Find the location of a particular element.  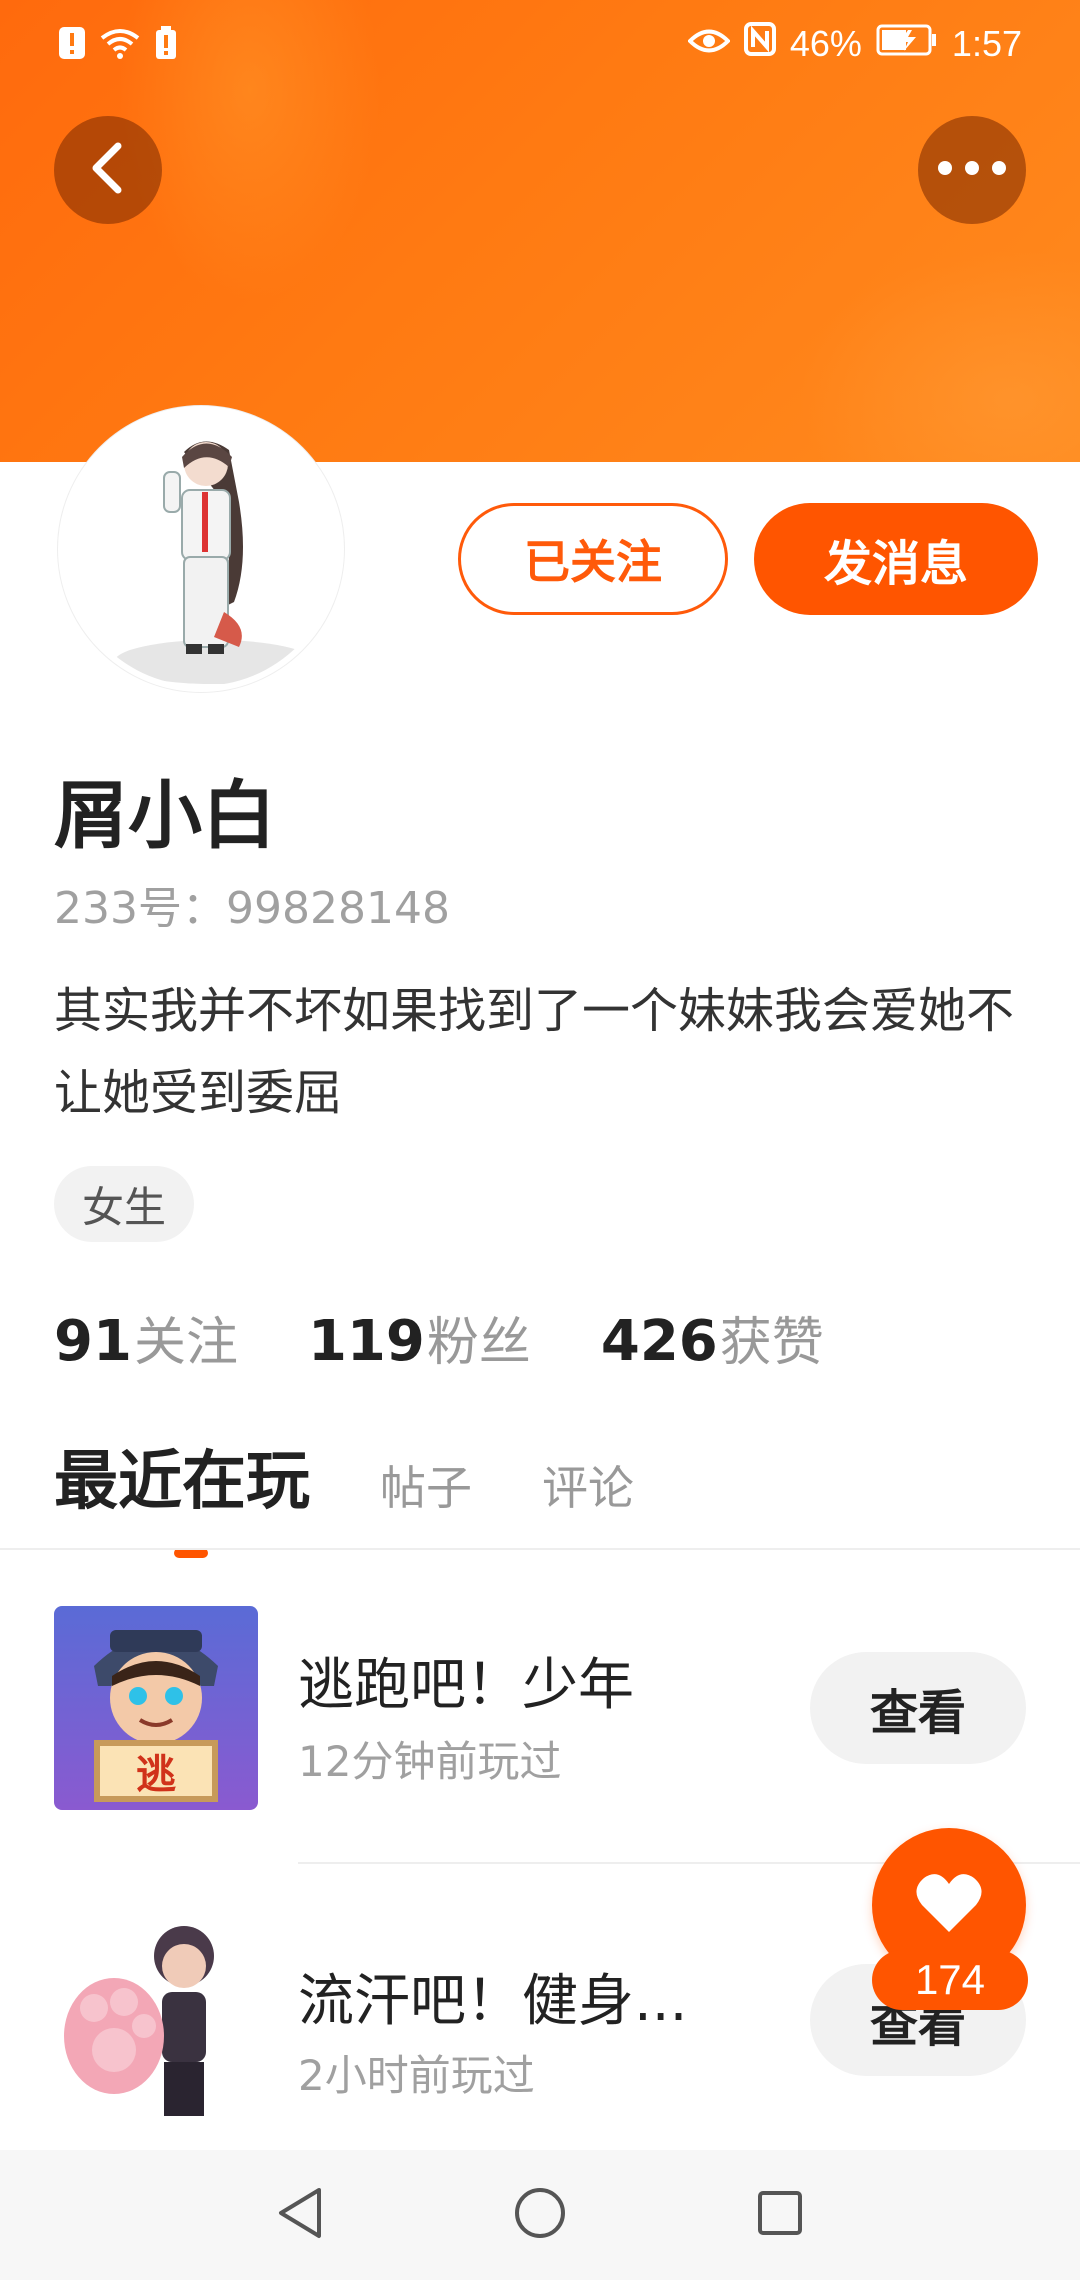

last-played-time: 2小时前玩过 is located at coordinates (416, 2075).